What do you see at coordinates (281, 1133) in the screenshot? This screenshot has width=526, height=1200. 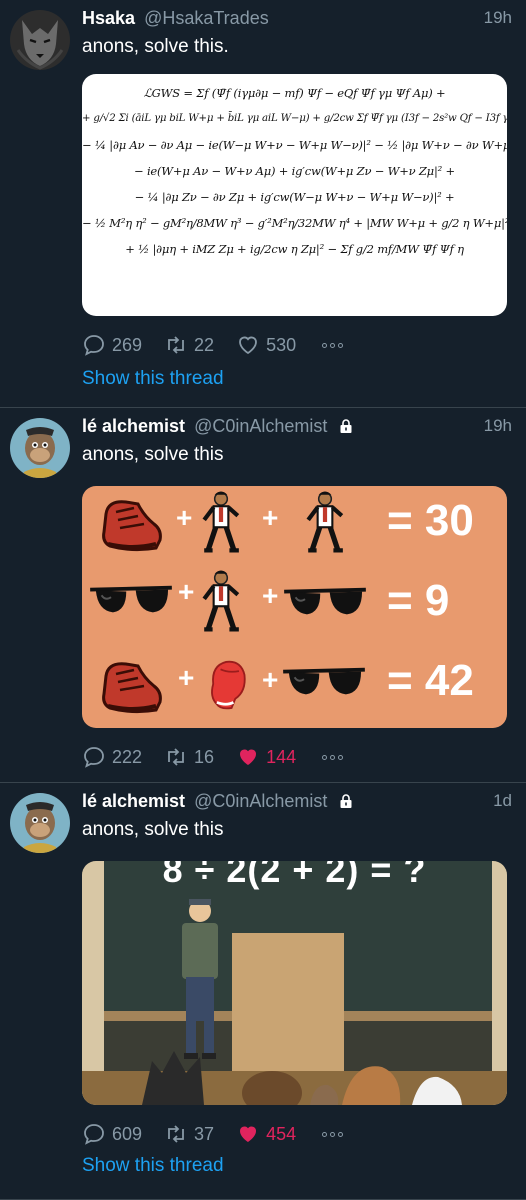 I see `like-count: 454` at bounding box center [281, 1133].